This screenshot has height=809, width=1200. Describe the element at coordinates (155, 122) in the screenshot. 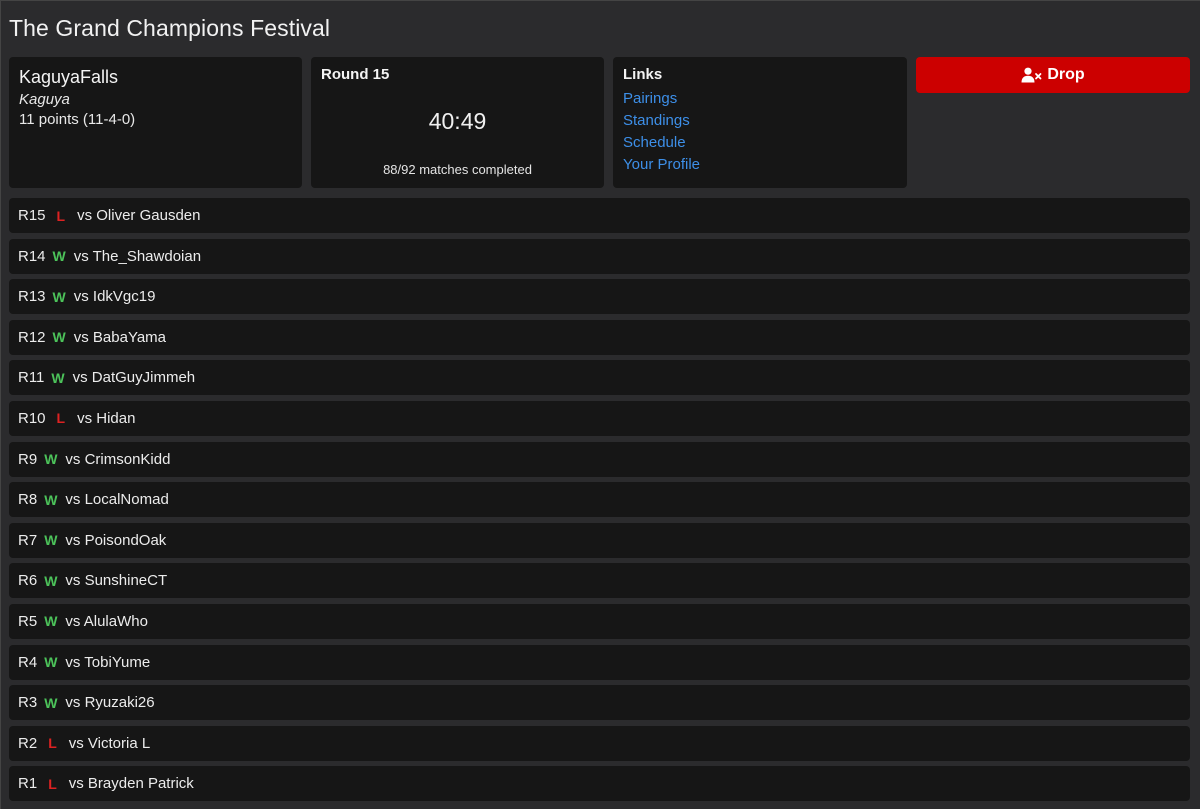

I see `player-card: KaguyaFalls Kaguya 11 points (11-4-0)` at that location.